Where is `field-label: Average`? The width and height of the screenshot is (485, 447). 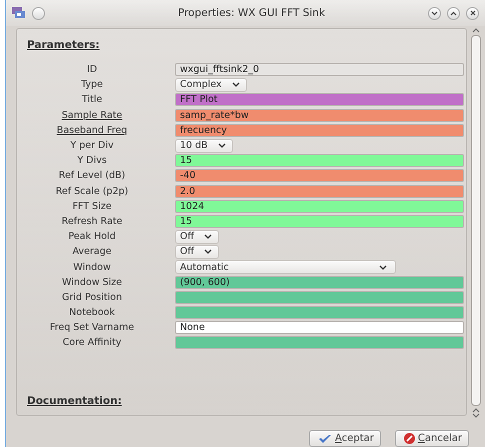
field-label: Average is located at coordinates (92, 252).